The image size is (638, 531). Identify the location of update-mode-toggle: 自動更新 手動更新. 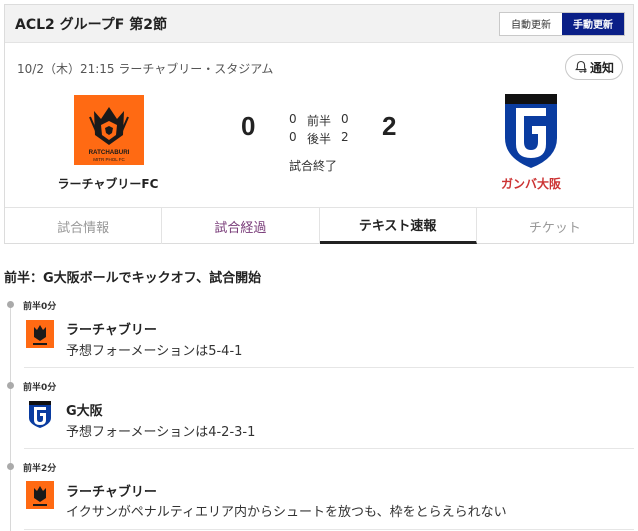
(562, 23).